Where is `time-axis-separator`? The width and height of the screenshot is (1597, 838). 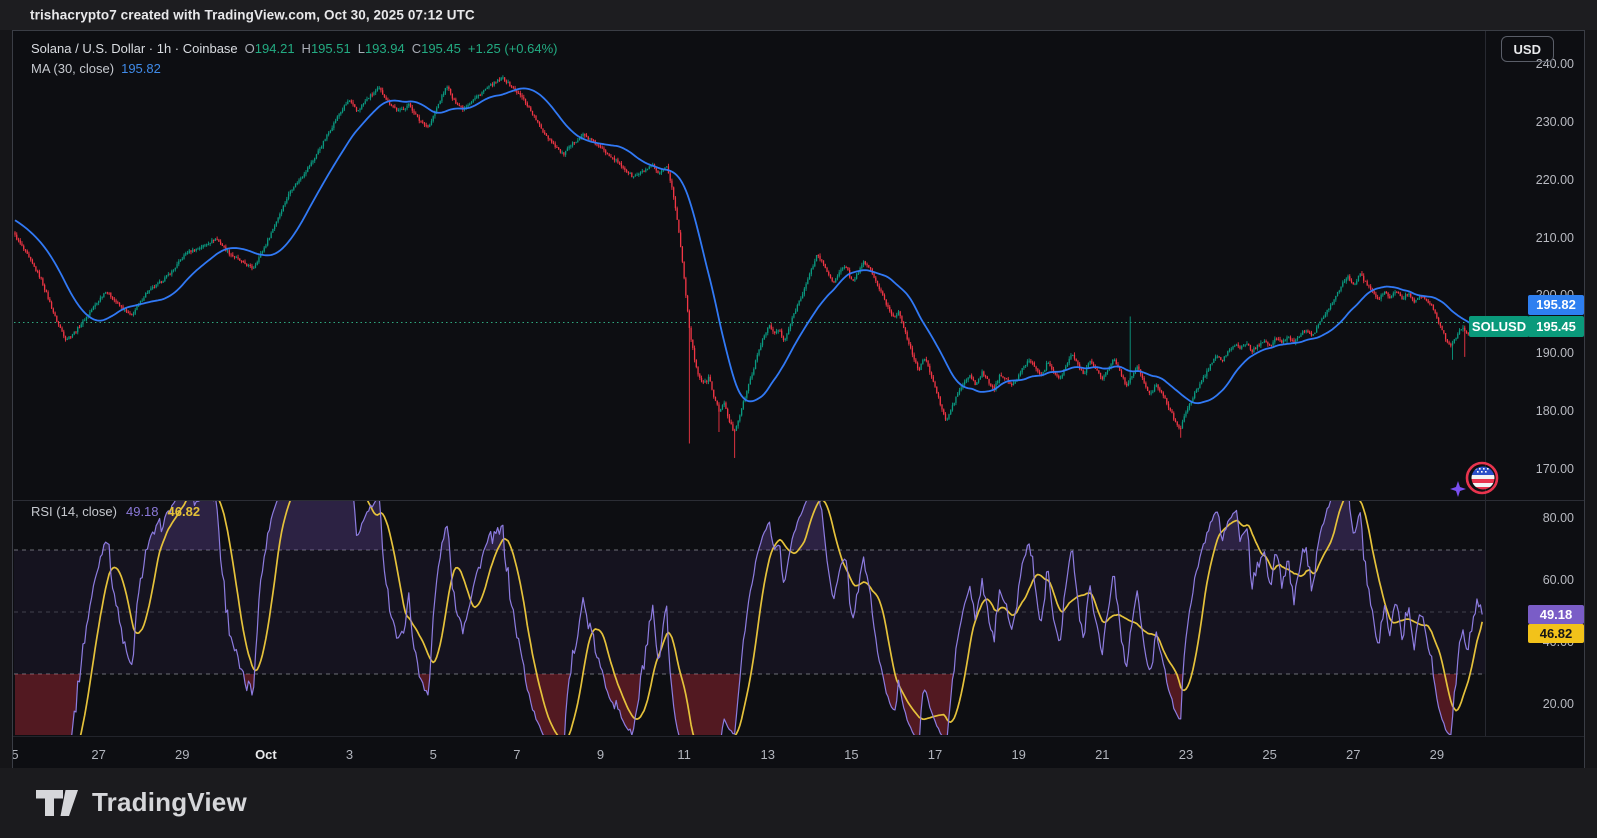 time-axis-separator is located at coordinates (798, 736).